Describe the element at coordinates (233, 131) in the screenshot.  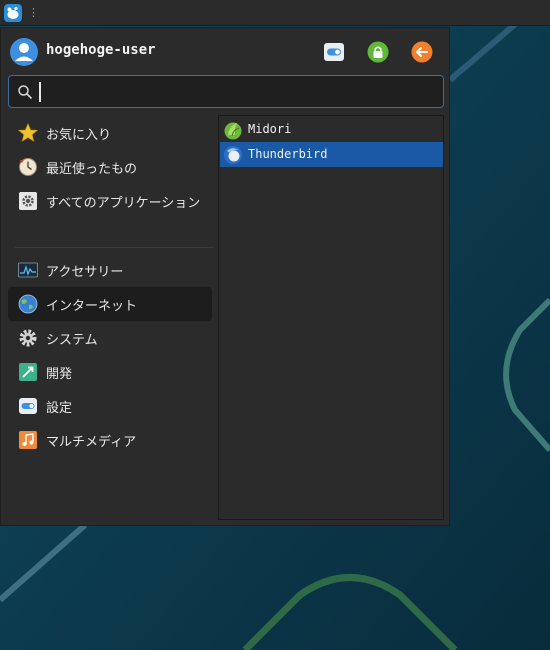
I see `midori-icon` at that location.